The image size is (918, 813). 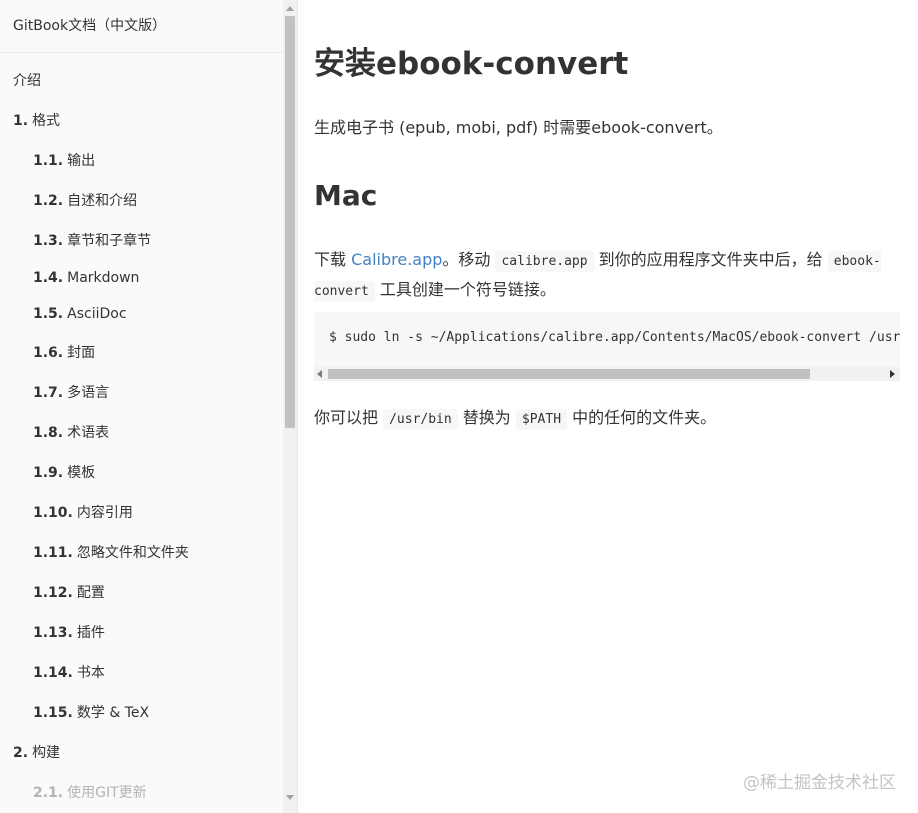 What do you see at coordinates (104, 513) in the screenshot?
I see `toc-item-label: 内容引用` at bounding box center [104, 513].